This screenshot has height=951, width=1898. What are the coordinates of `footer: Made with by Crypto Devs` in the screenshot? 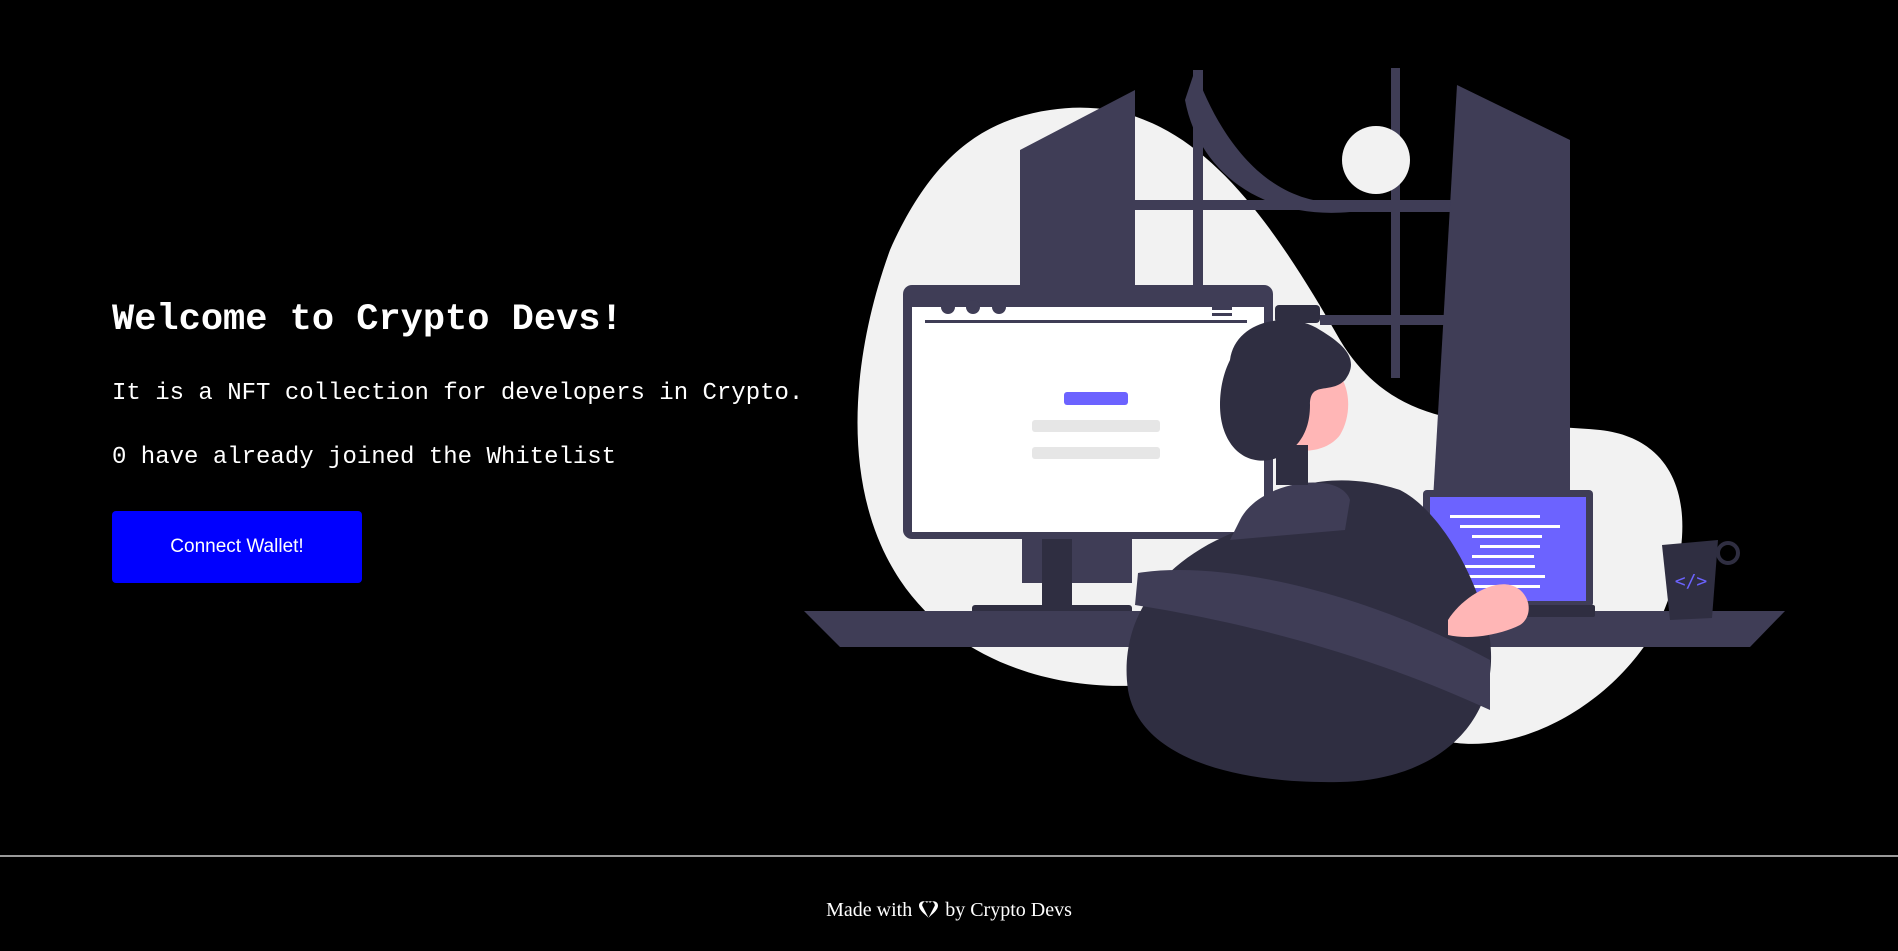 It's located at (949, 911).